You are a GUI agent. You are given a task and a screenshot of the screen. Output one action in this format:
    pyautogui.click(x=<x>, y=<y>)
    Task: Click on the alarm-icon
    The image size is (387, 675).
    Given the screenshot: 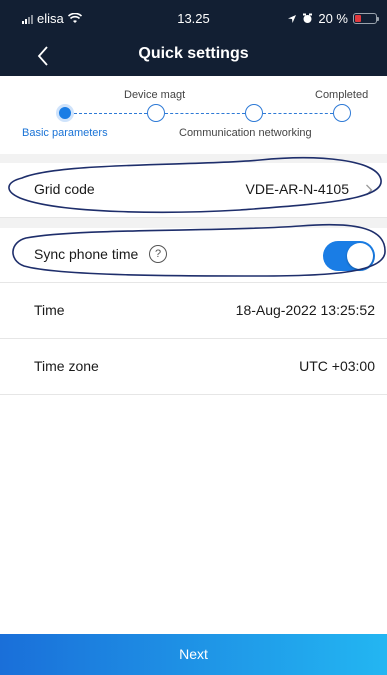 What is the action you would take?
    pyautogui.click(x=308, y=18)
    